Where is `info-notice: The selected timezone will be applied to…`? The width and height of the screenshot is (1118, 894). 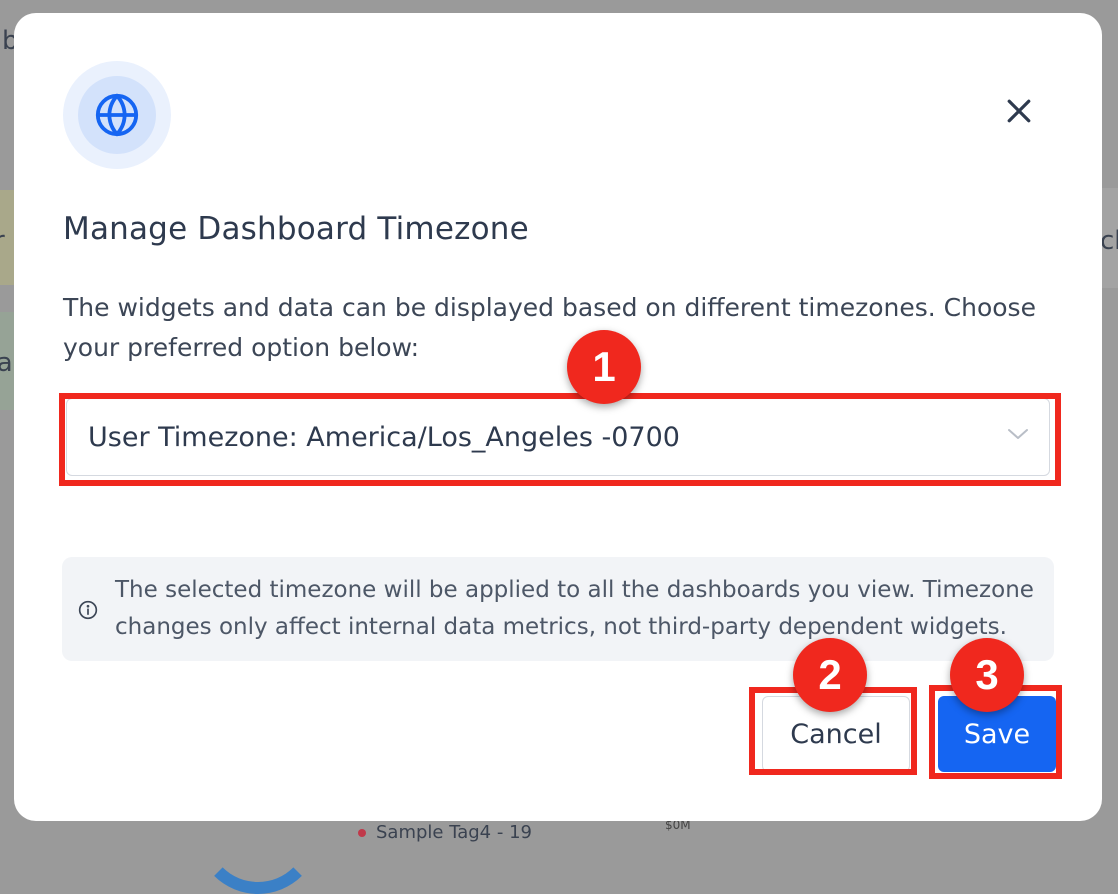 info-notice: The selected timezone will be applied to… is located at coordinates (558, 609).